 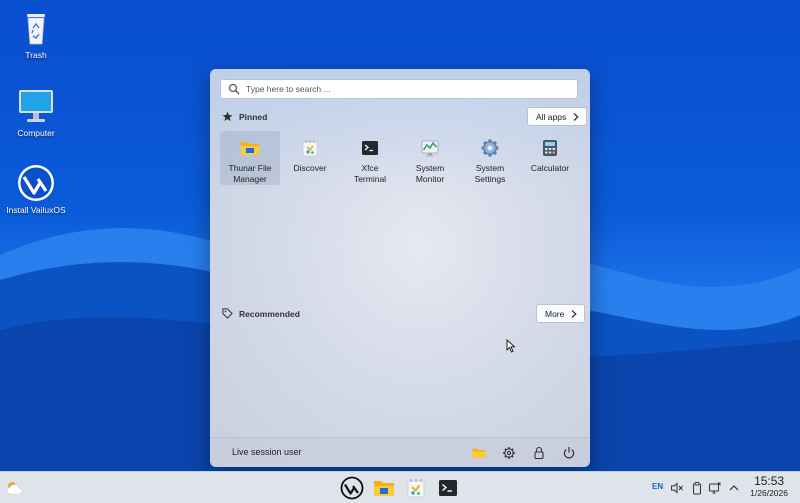 I want to click on app-label-line2: Manager, so click(x=250, y=178).